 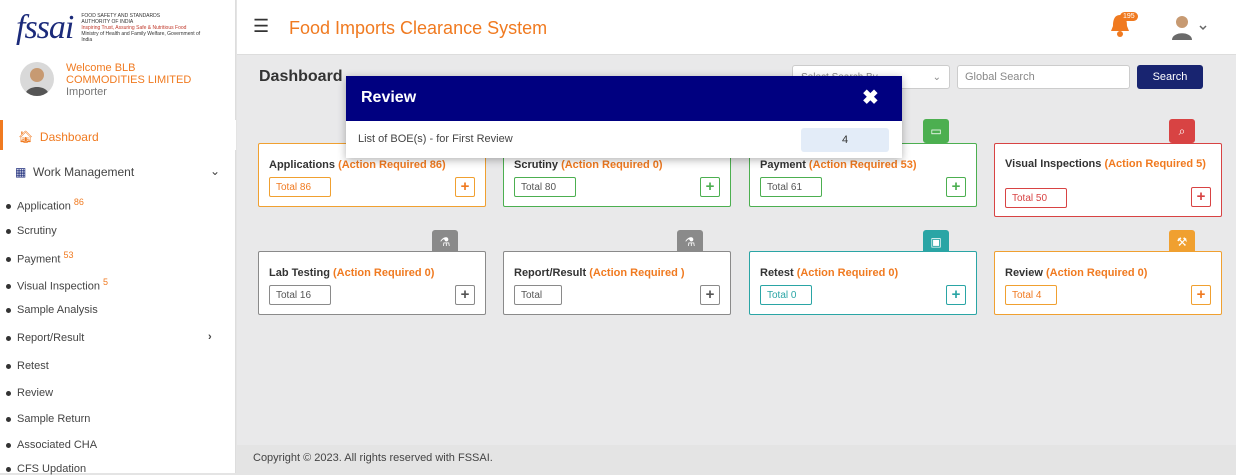 What do you see at coordinates (1170, 77) in the screenshot?
I see `search-button: Search` at bounding box center [1170, 77].